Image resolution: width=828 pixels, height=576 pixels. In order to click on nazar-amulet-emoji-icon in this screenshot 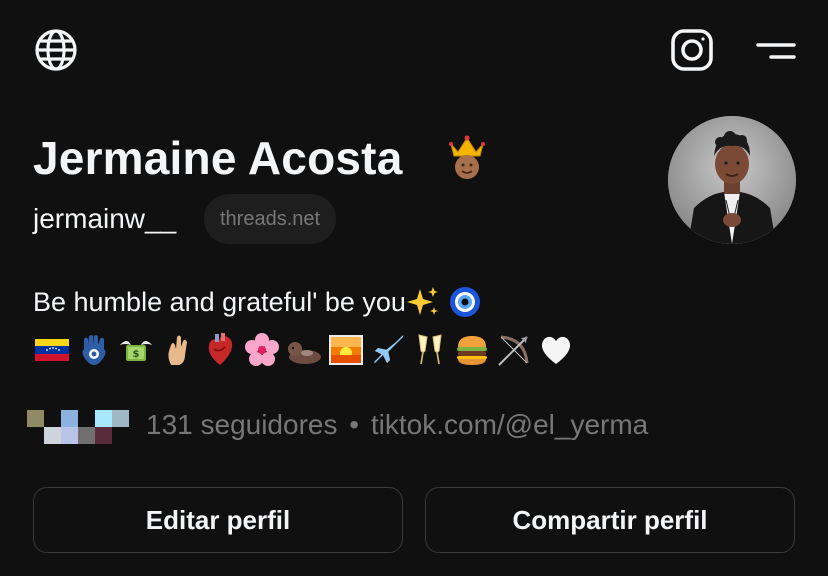, I will do `click(465, 304)`.